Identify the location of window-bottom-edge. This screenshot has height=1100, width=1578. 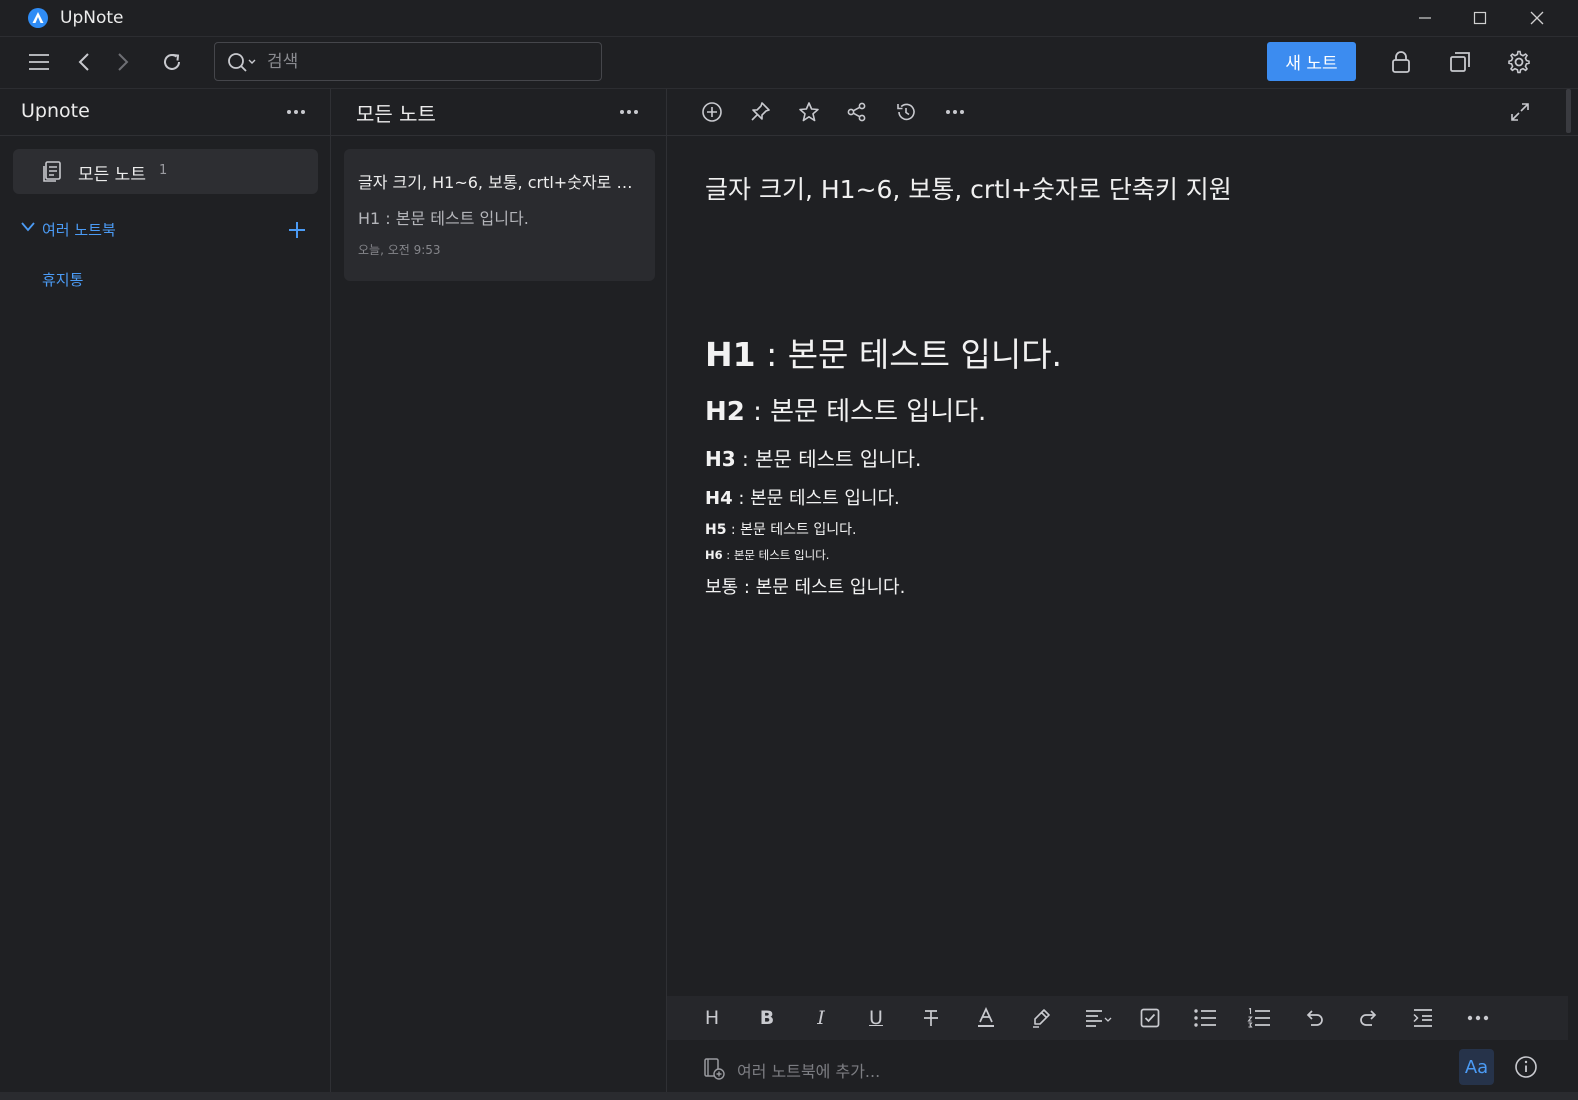
(789, 1096).